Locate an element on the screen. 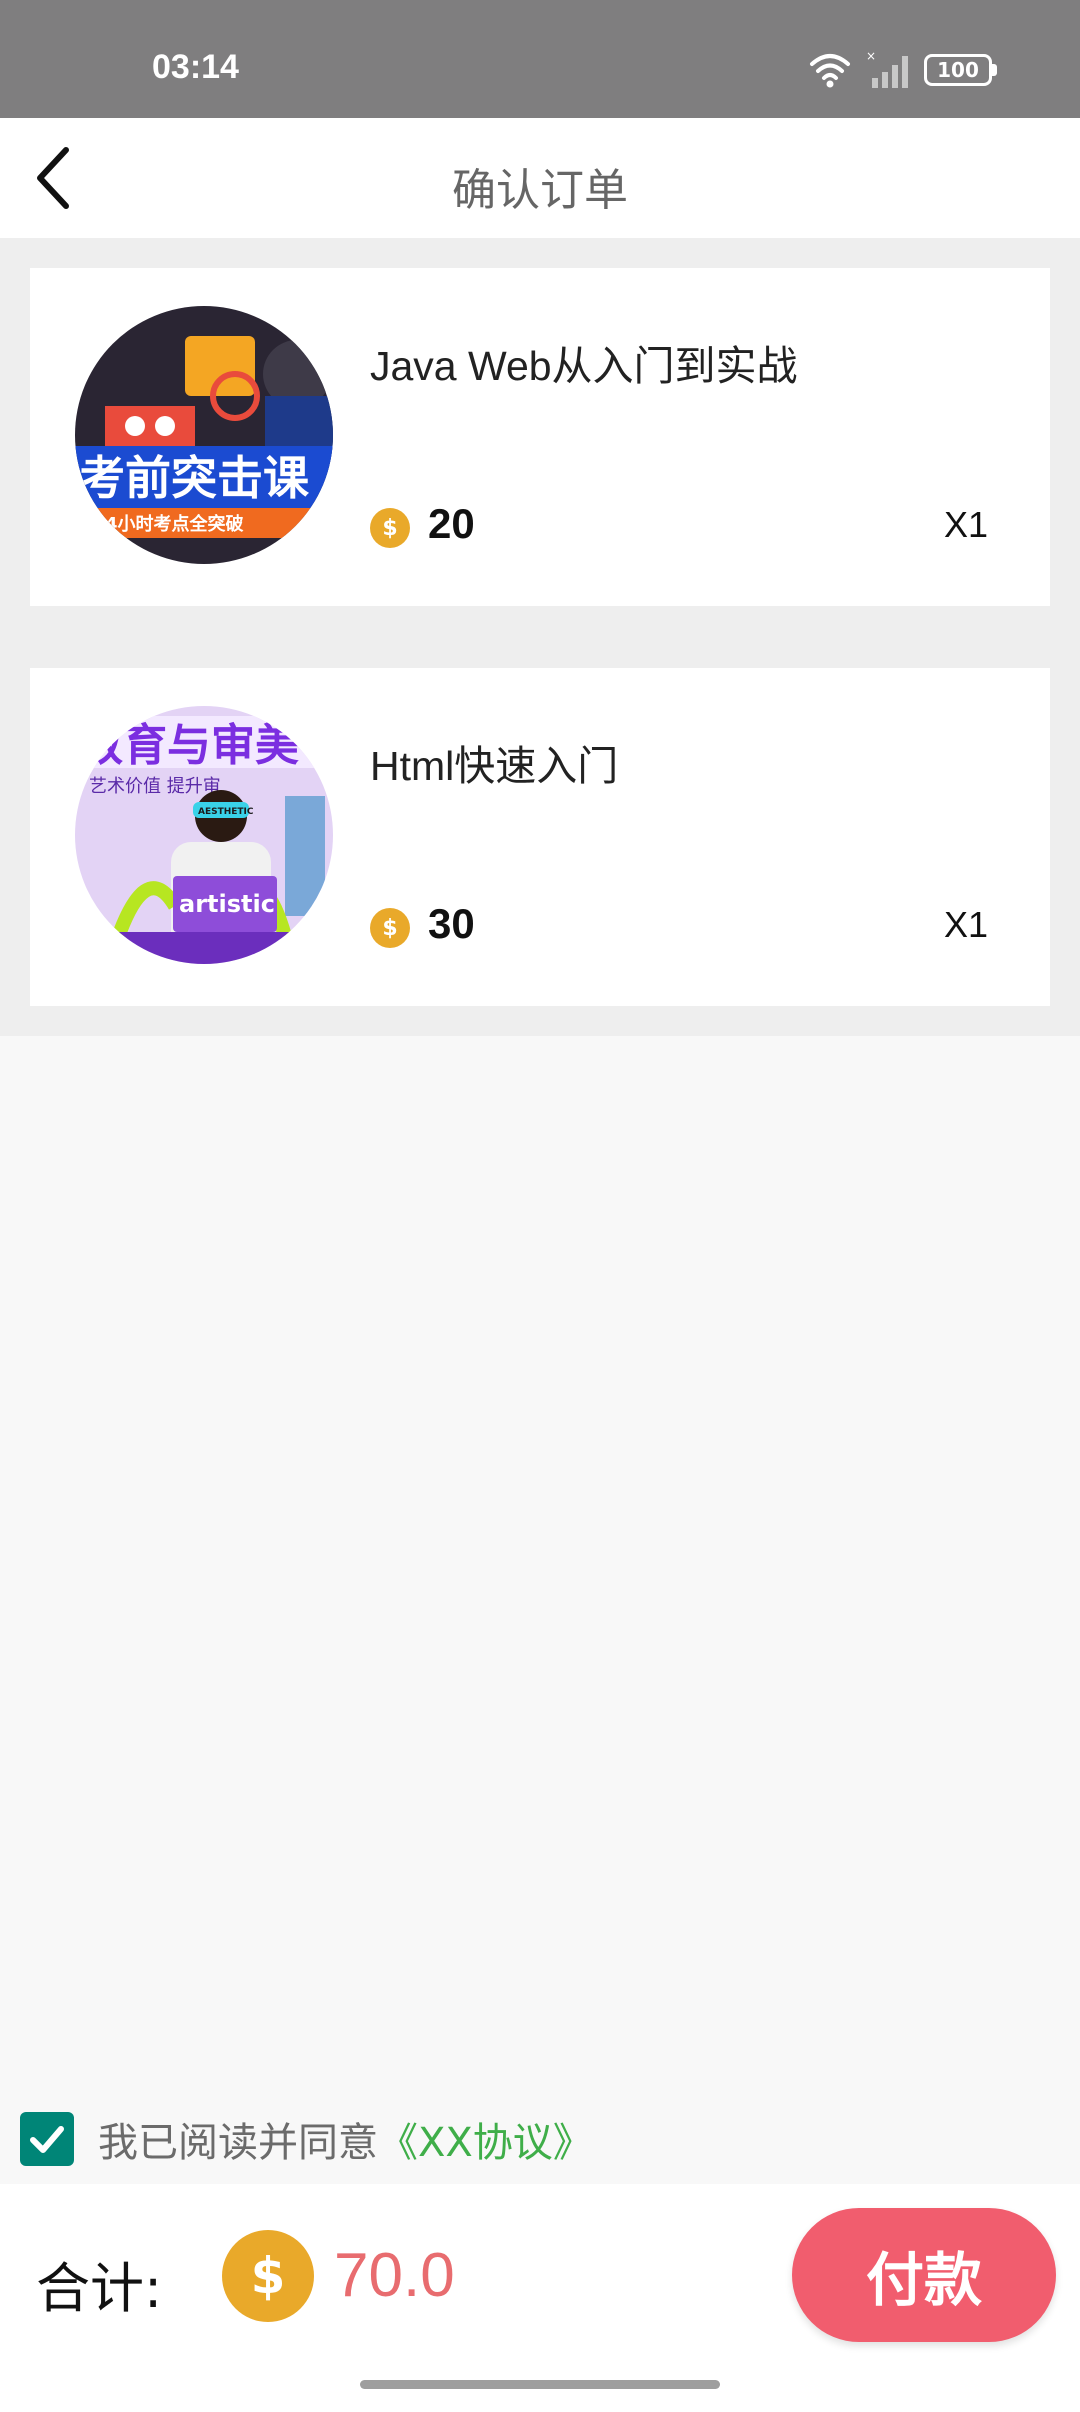 The image size is (1080, 2412). check-icon is located at coordinates (47, 2139).